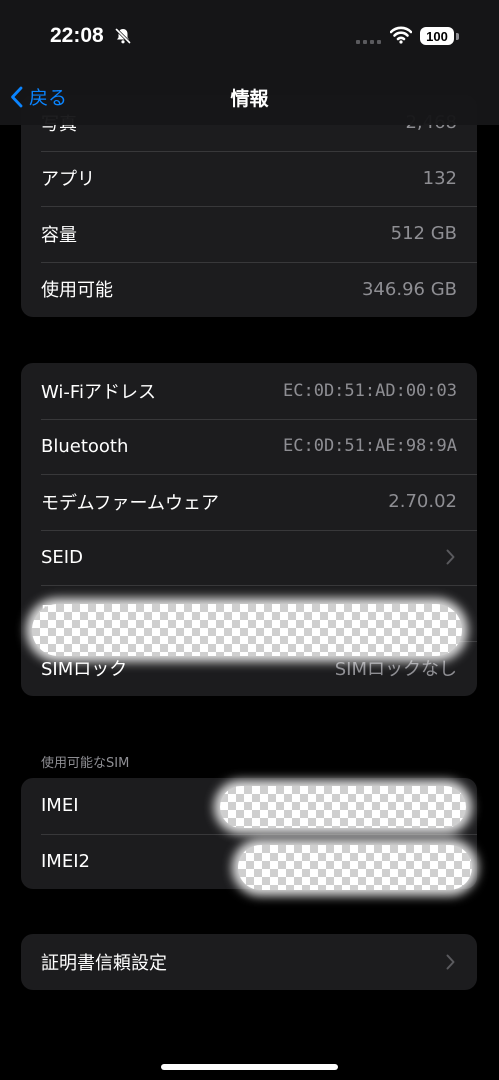  I want to click on imei2-redaction, so click(355, 867).